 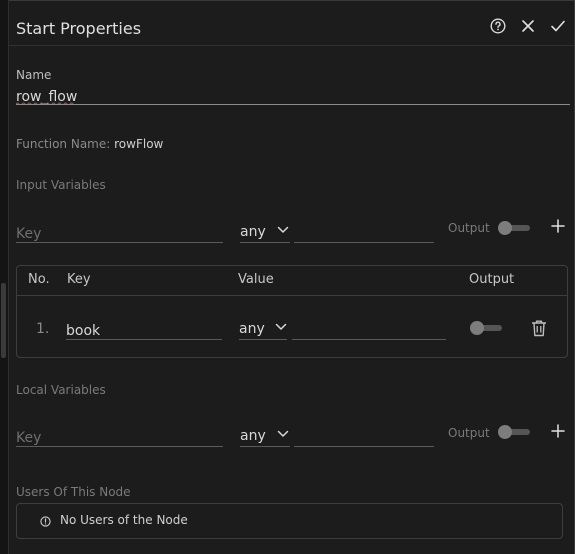 I want to click on row-value-field, so click(x=369, y=330).